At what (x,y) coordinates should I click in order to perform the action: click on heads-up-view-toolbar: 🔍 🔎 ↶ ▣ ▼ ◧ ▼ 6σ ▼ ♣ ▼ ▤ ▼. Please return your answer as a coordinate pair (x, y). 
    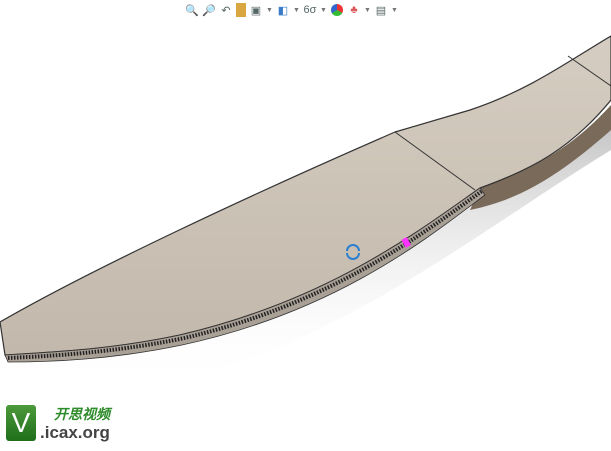
    Looking at the image, I should click on (291, 10).